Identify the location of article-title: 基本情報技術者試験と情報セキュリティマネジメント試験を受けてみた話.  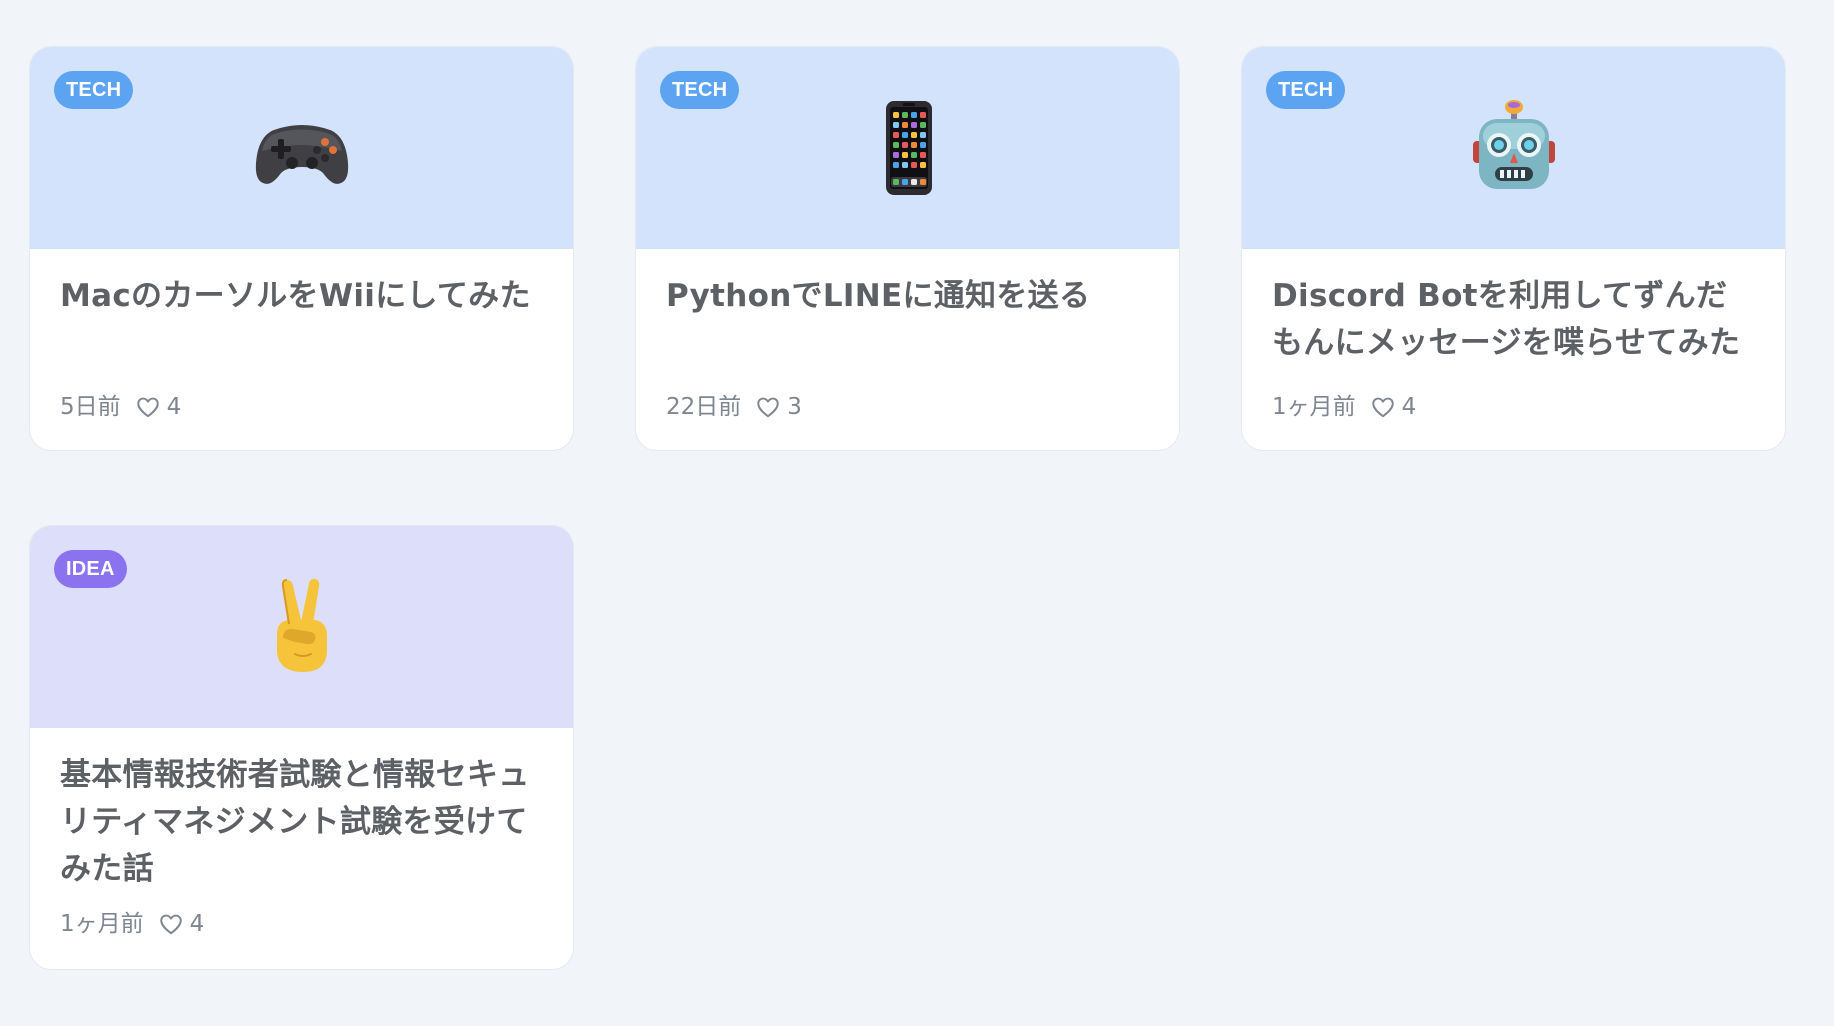
(301, 822).